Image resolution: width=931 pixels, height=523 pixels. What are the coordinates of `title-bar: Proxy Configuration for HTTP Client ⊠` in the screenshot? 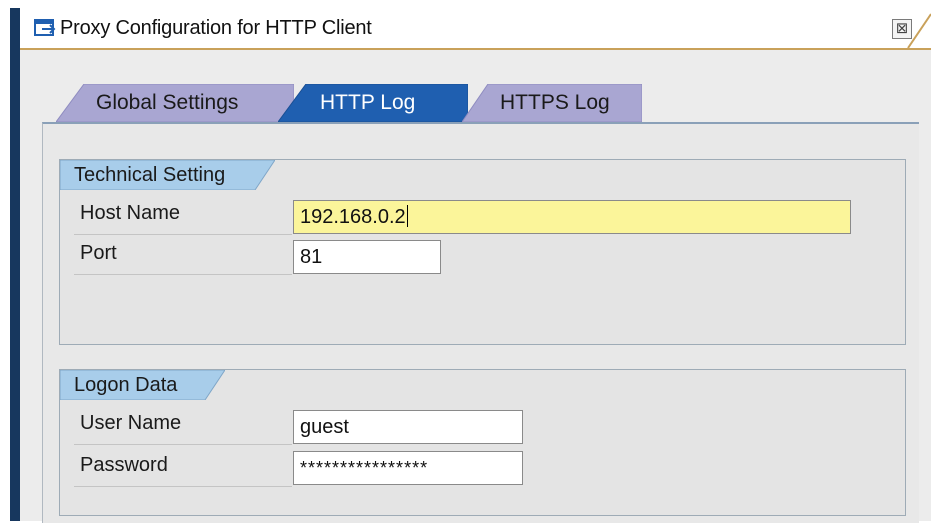 It's located at (475, 29).